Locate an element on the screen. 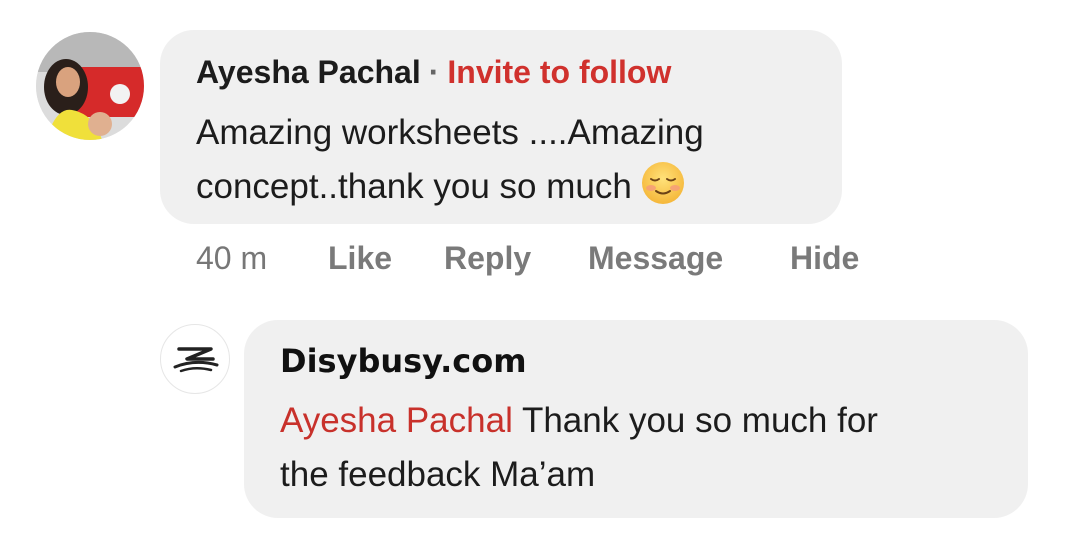 This screenshot has width=1080, height=542. comment-author-line: Ayesha Pachal · Invite to follow is located at coordinates (433, 72).